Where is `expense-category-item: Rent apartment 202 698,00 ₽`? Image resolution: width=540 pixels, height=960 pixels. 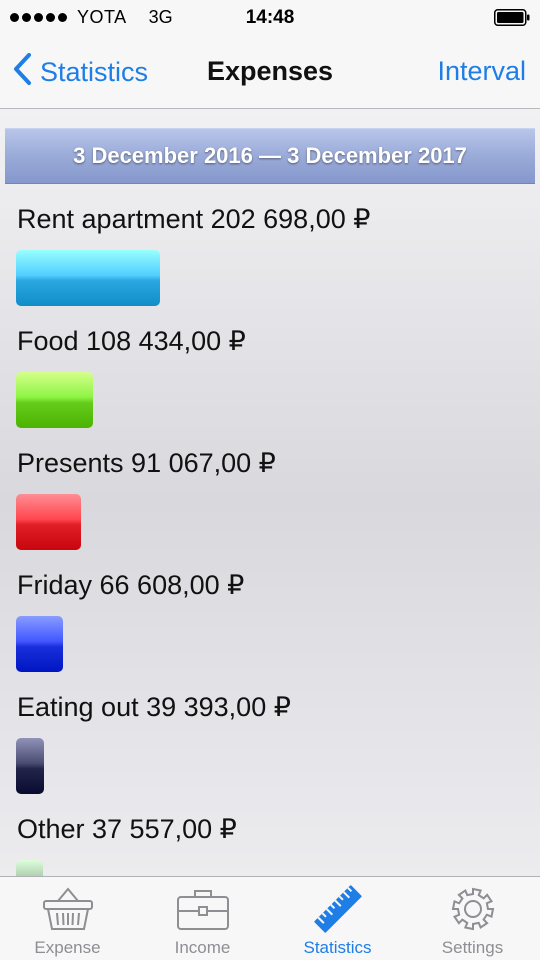 expense-category-item: Rent apartment 202 698,00 ₽ is located at coordinates (270, 265).